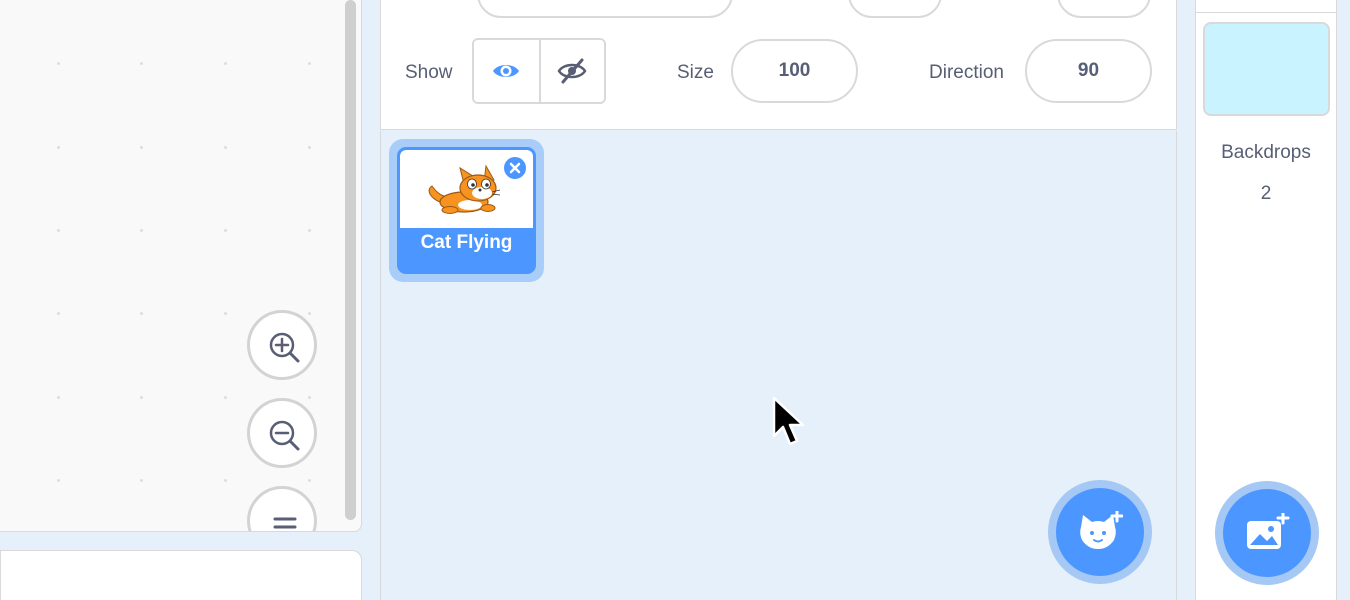  Describe the element at coordinates (1266, 69) in the screenshot. I see `stage-thumbnail` at that location.